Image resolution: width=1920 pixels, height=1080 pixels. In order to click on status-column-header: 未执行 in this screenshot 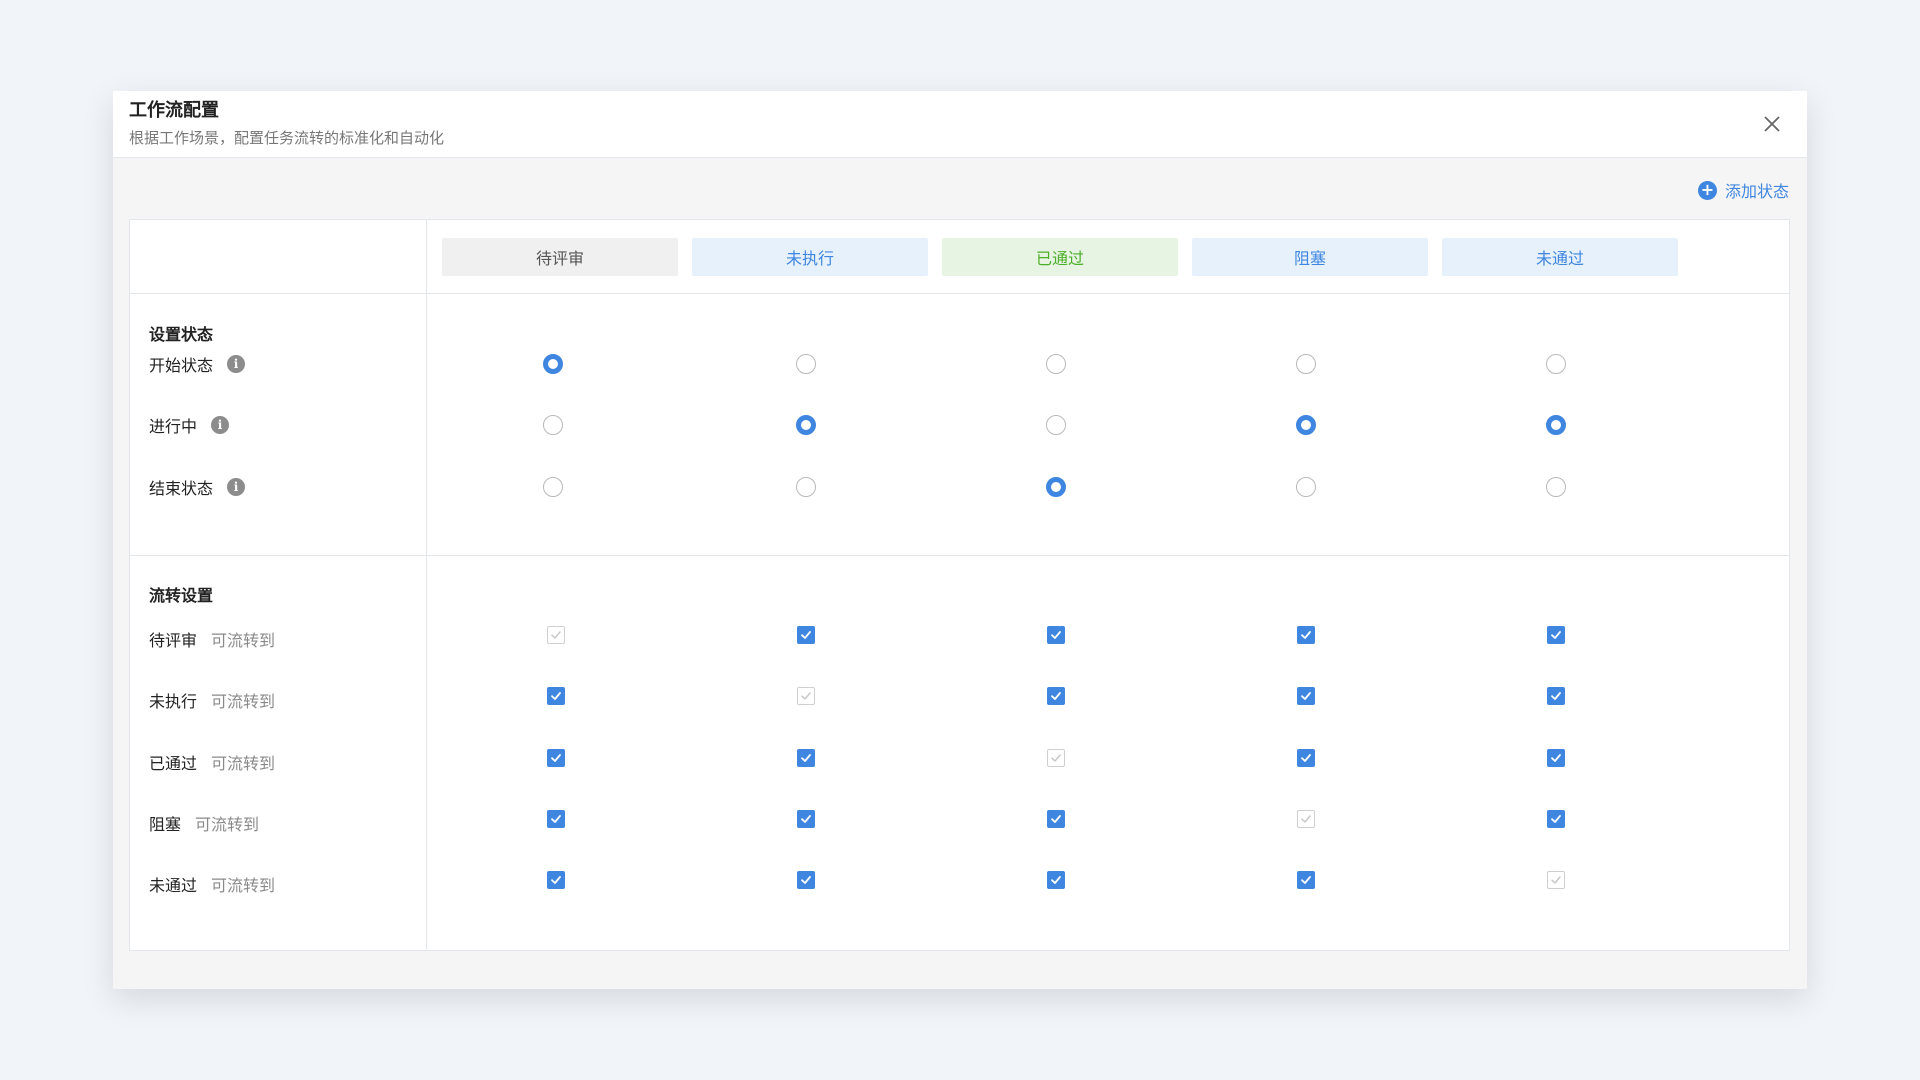, I will do `click(810, 257)`.